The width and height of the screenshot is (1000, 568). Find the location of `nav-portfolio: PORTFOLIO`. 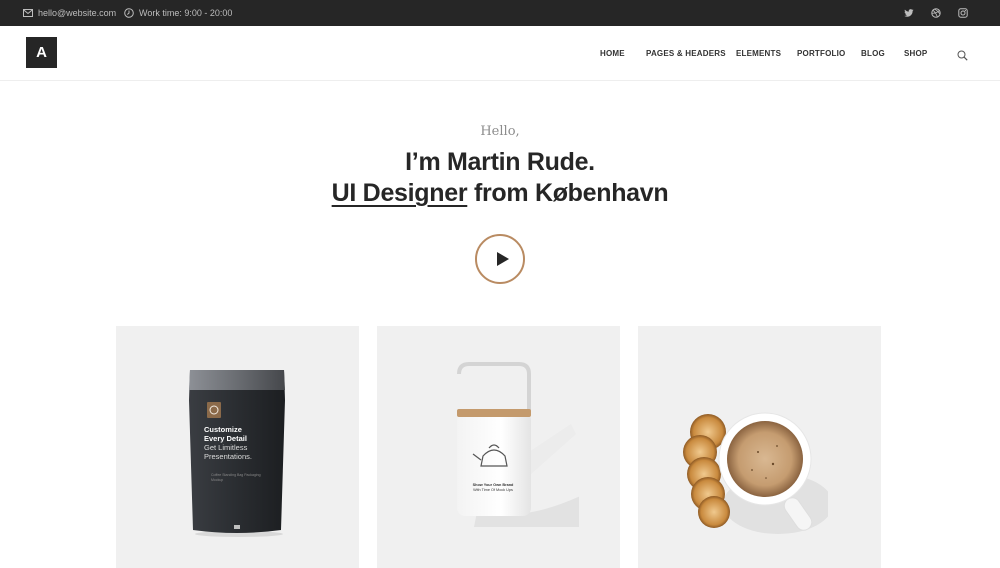

nav-portfolio: PORTFOLIO is located at coordinates (821, 53).